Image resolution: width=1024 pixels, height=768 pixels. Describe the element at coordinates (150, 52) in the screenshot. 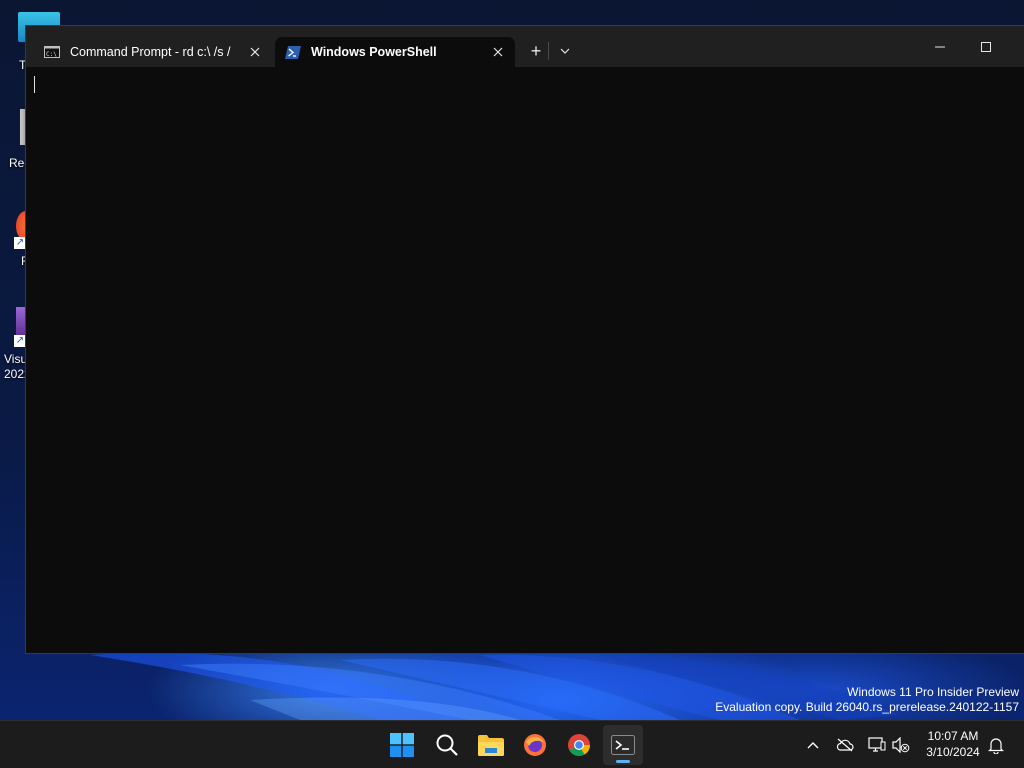

I see `tab-title: Command Prompt - rd c:\ /s /` at that location.